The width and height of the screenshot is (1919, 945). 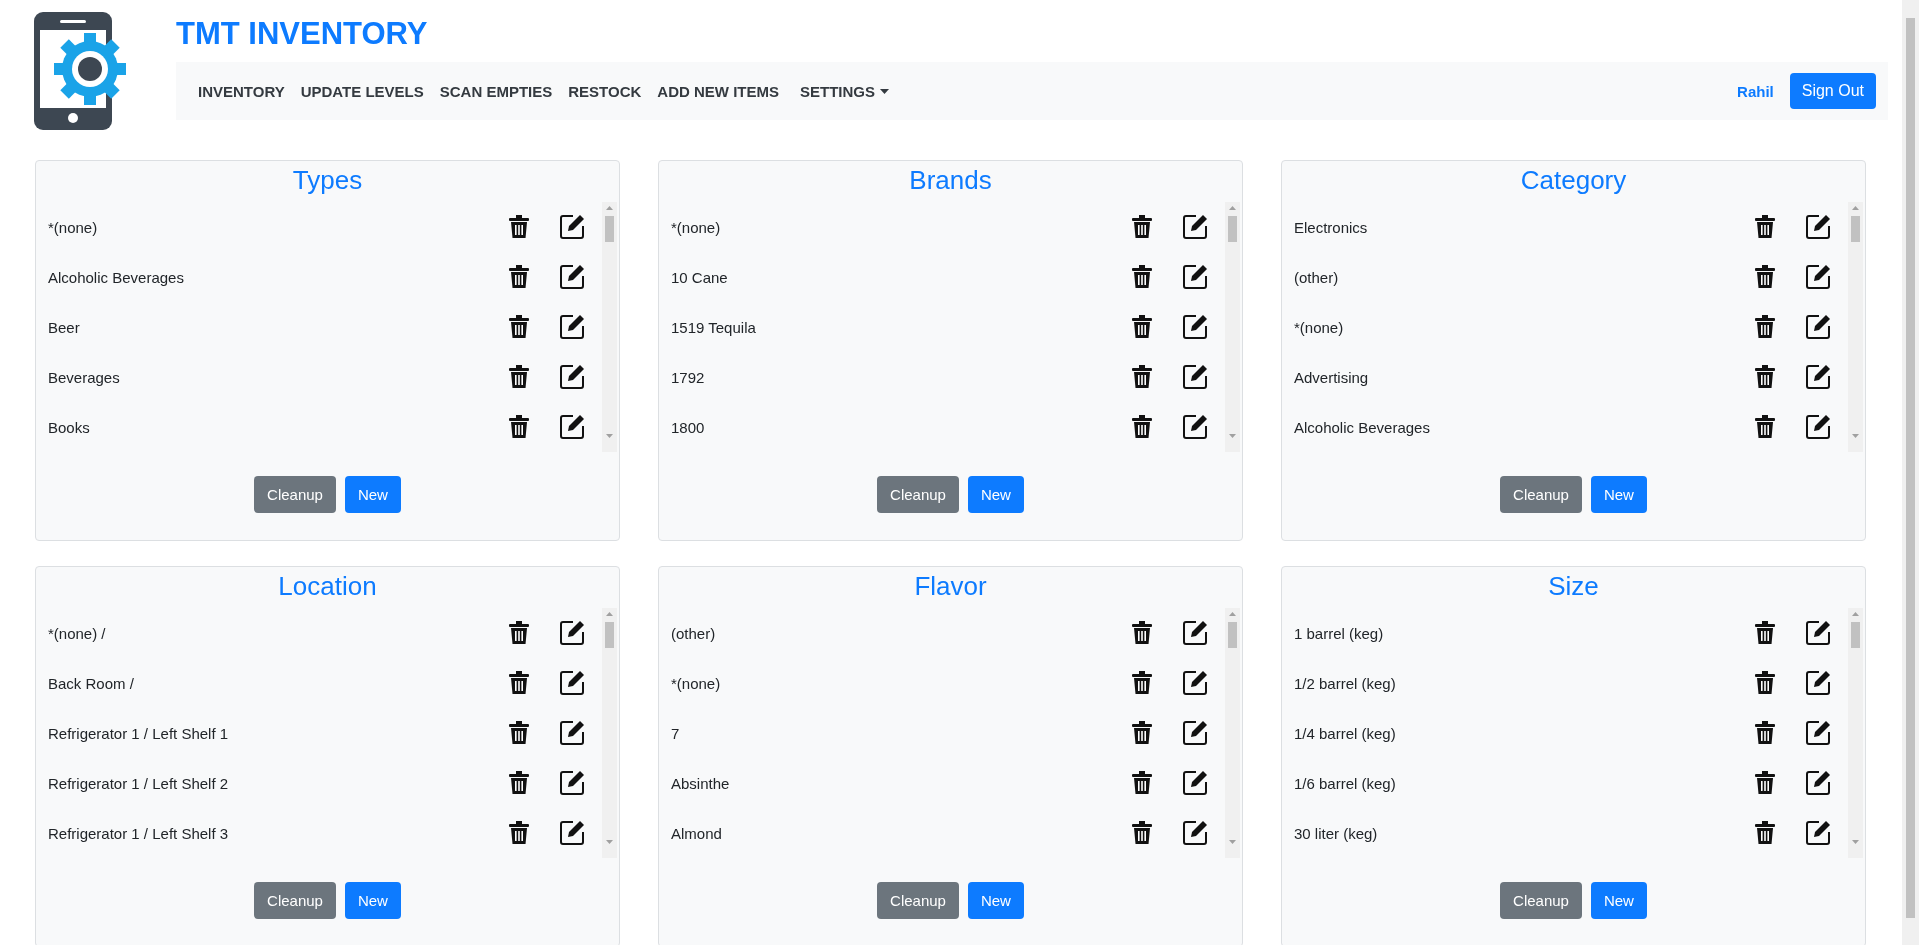 I want to click on nav-link: SCAN EMPTIES, so click(x=496, y=91).